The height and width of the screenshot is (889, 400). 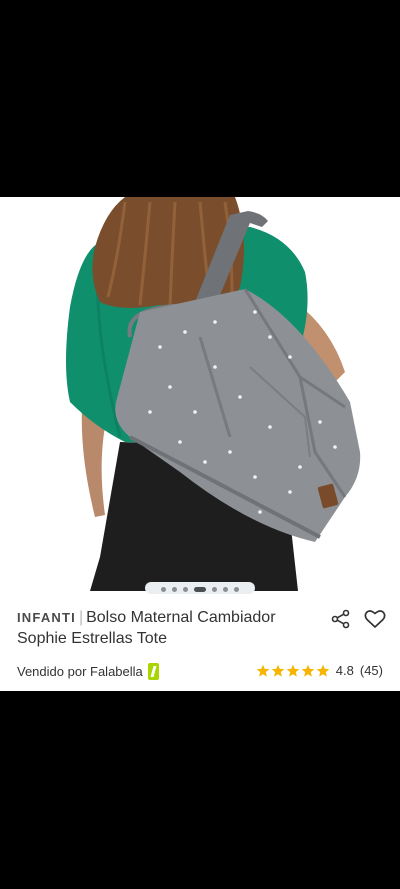 What do you see at coordinates (358, 619) in the screenshot?
I see `product-actions` at bounding box center [358, 619].